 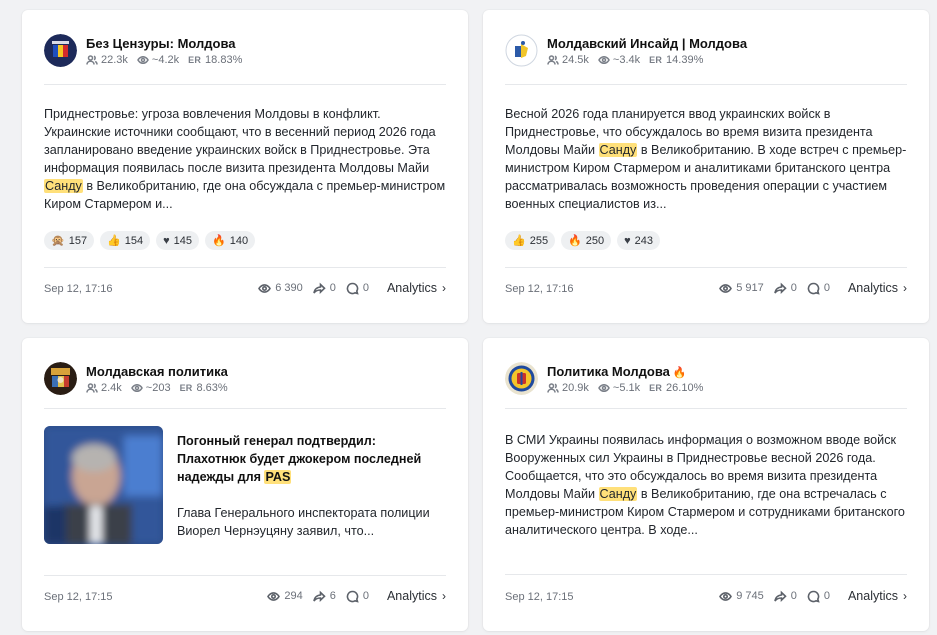 I want to click on reaction-chip: 👍 255, so click(x=530, y=240).